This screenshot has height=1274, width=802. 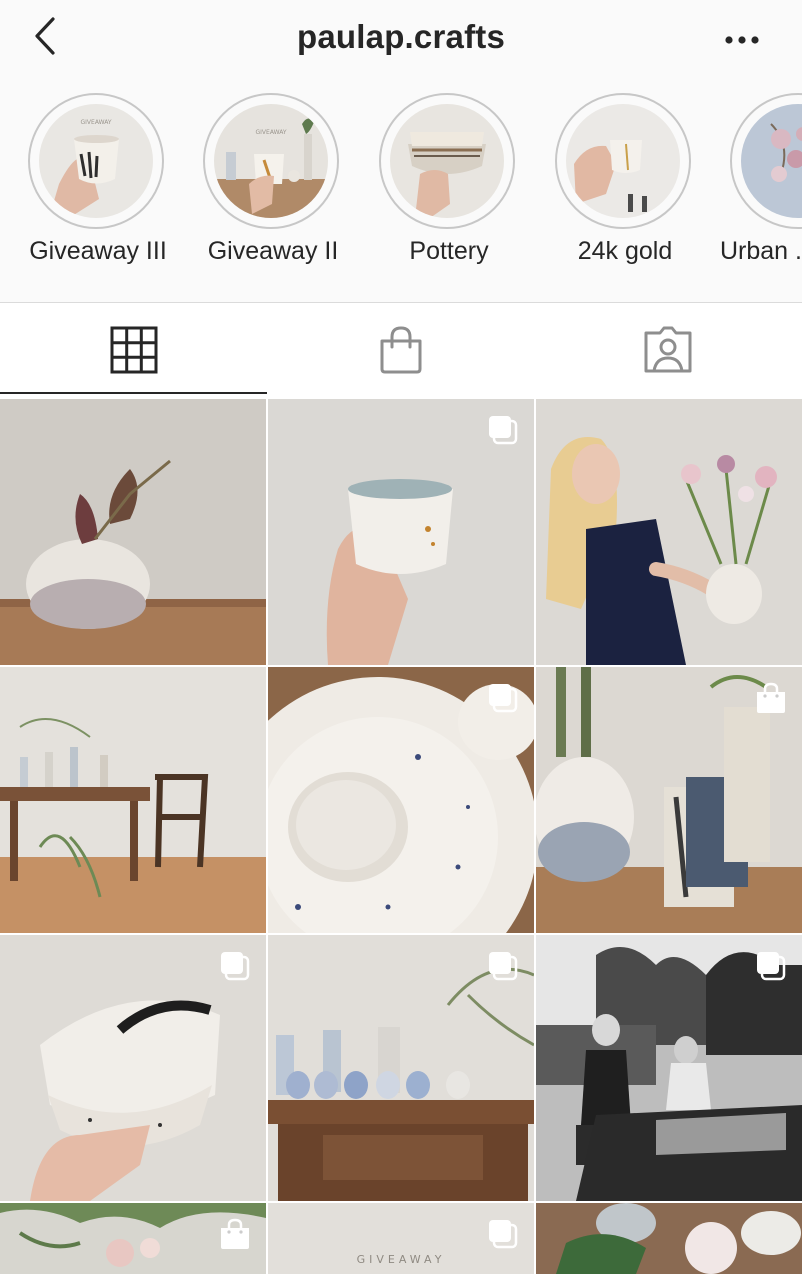 I want to click on profile-header: paulap.crafts, so click(x=401, y=40).